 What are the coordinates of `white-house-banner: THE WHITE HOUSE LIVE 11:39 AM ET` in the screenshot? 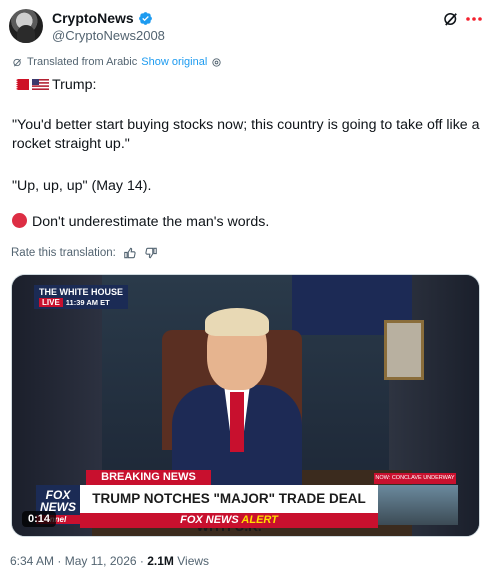 It's located at (81, 297).